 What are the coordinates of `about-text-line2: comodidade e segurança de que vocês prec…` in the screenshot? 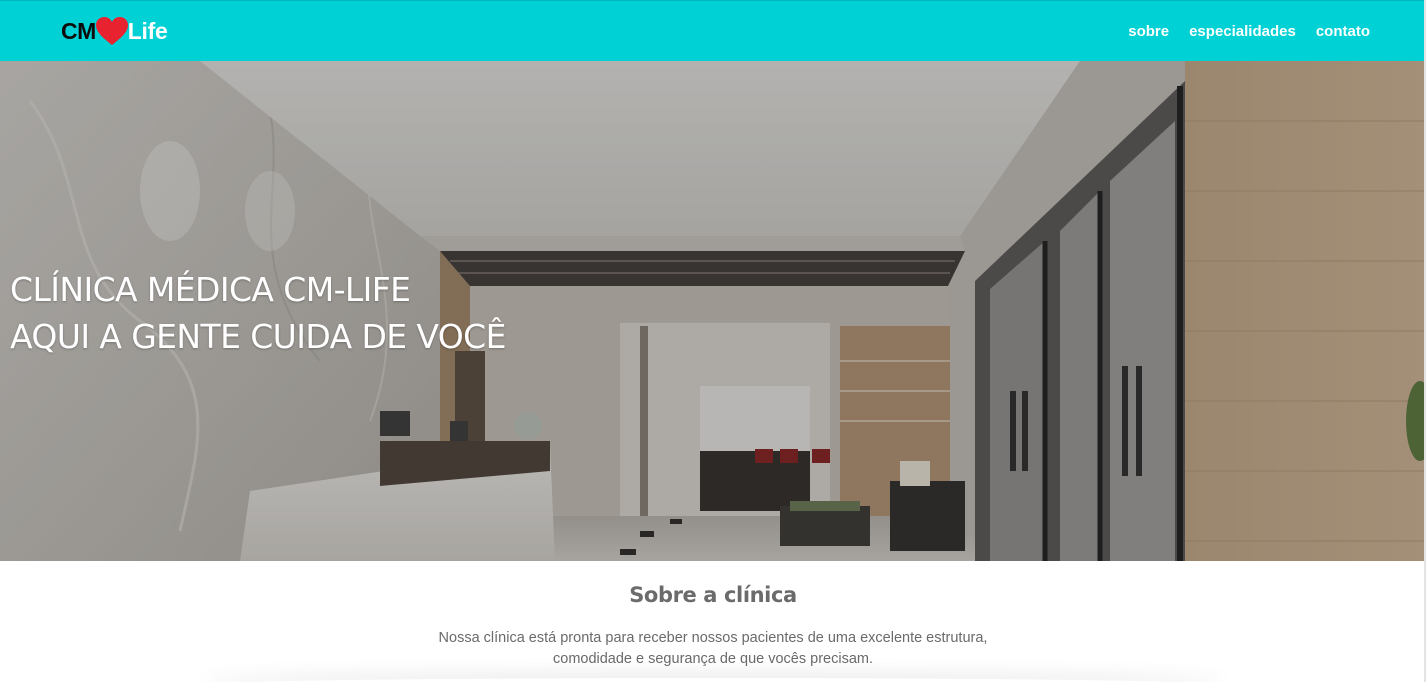 It's located at (713, 659).